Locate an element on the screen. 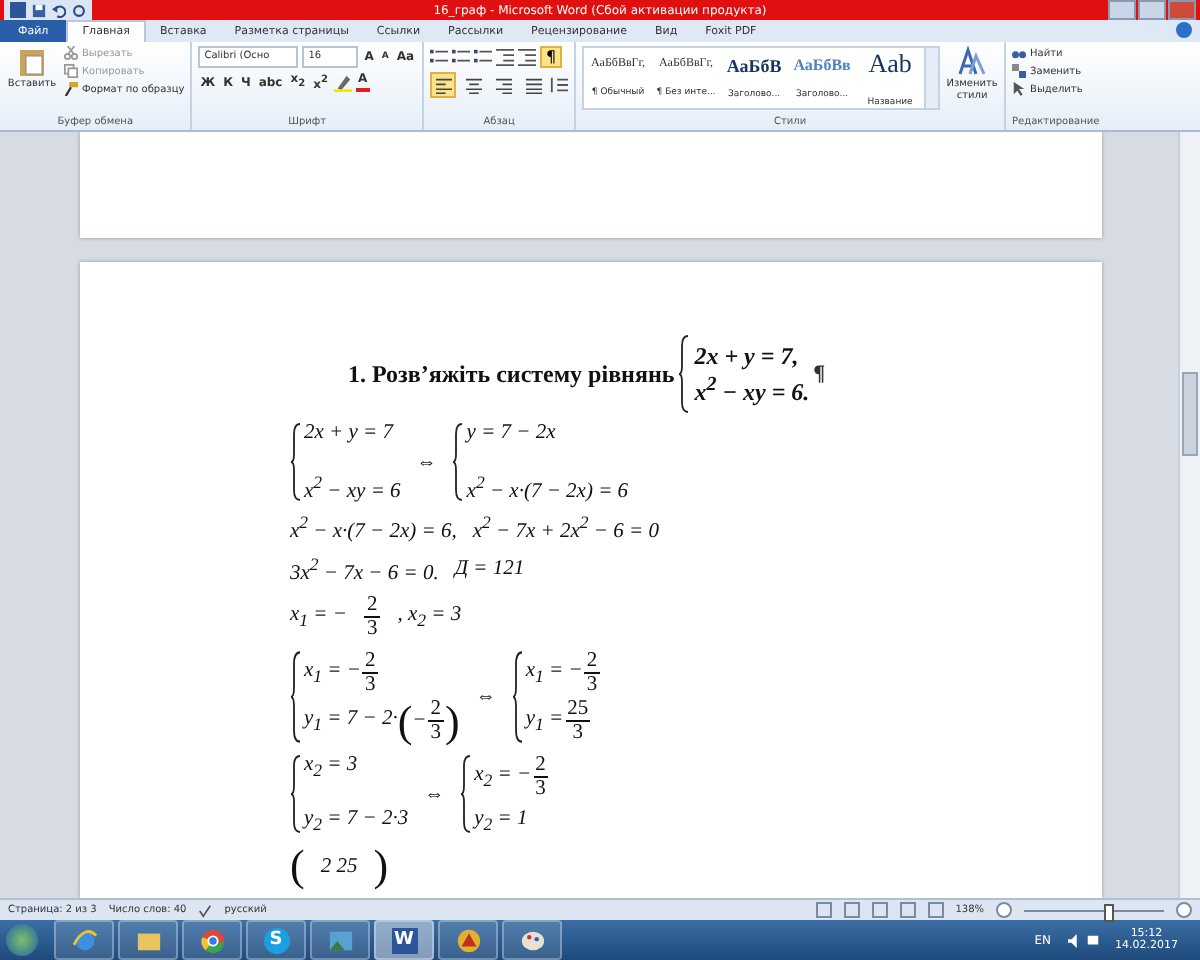 The width and height of the screenshot is (1200, 960). equation: y$_{2}$ = 1 is located at coordinates (501, 820).